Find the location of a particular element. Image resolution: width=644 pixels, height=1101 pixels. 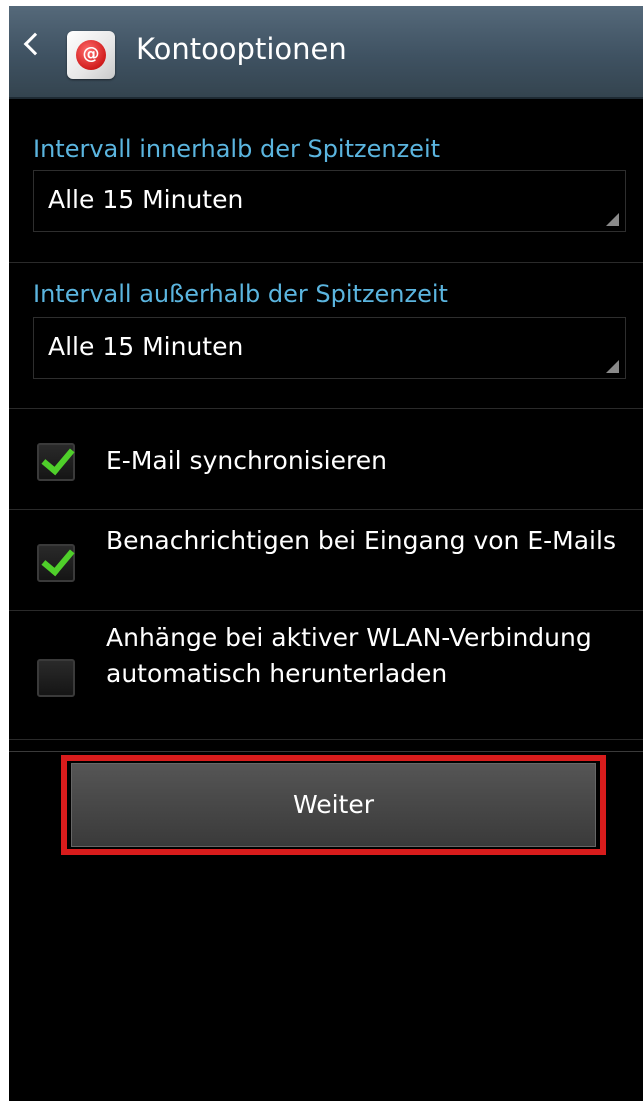

option-notify: Benachrichtigen bei Eingang von E-Mails is located at coordinates (326, 560).